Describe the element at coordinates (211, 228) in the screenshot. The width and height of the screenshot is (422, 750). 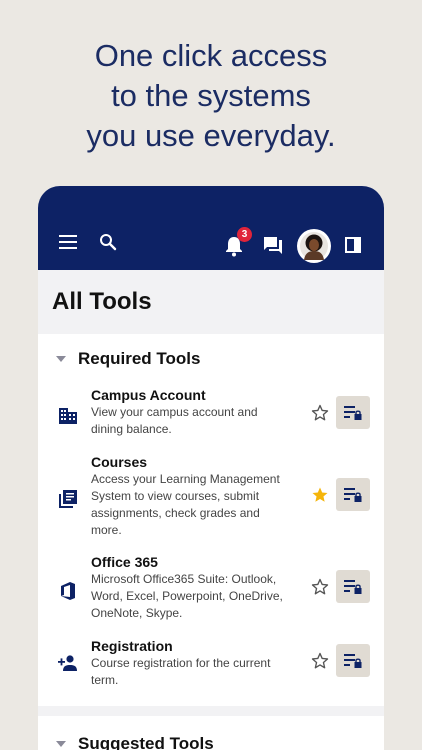
I see `top-app-bar: 3` at that location.